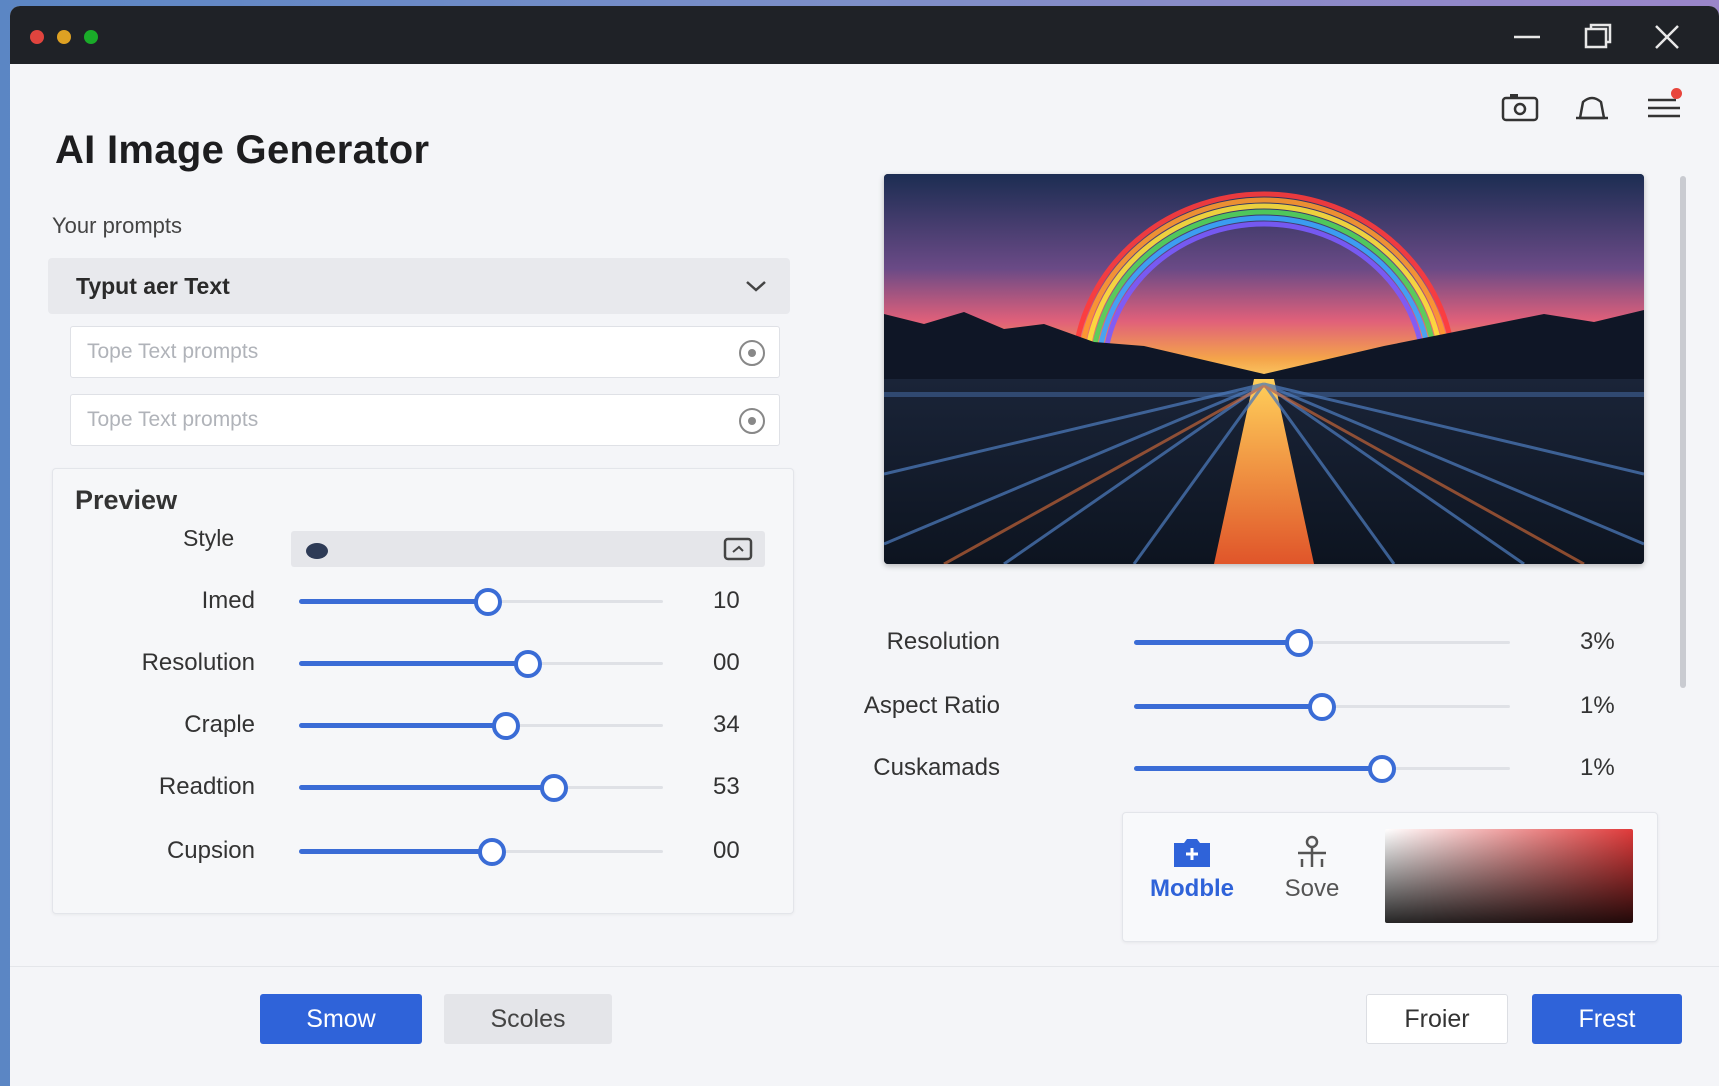  I want to click on close-dot, so click(37, 37).